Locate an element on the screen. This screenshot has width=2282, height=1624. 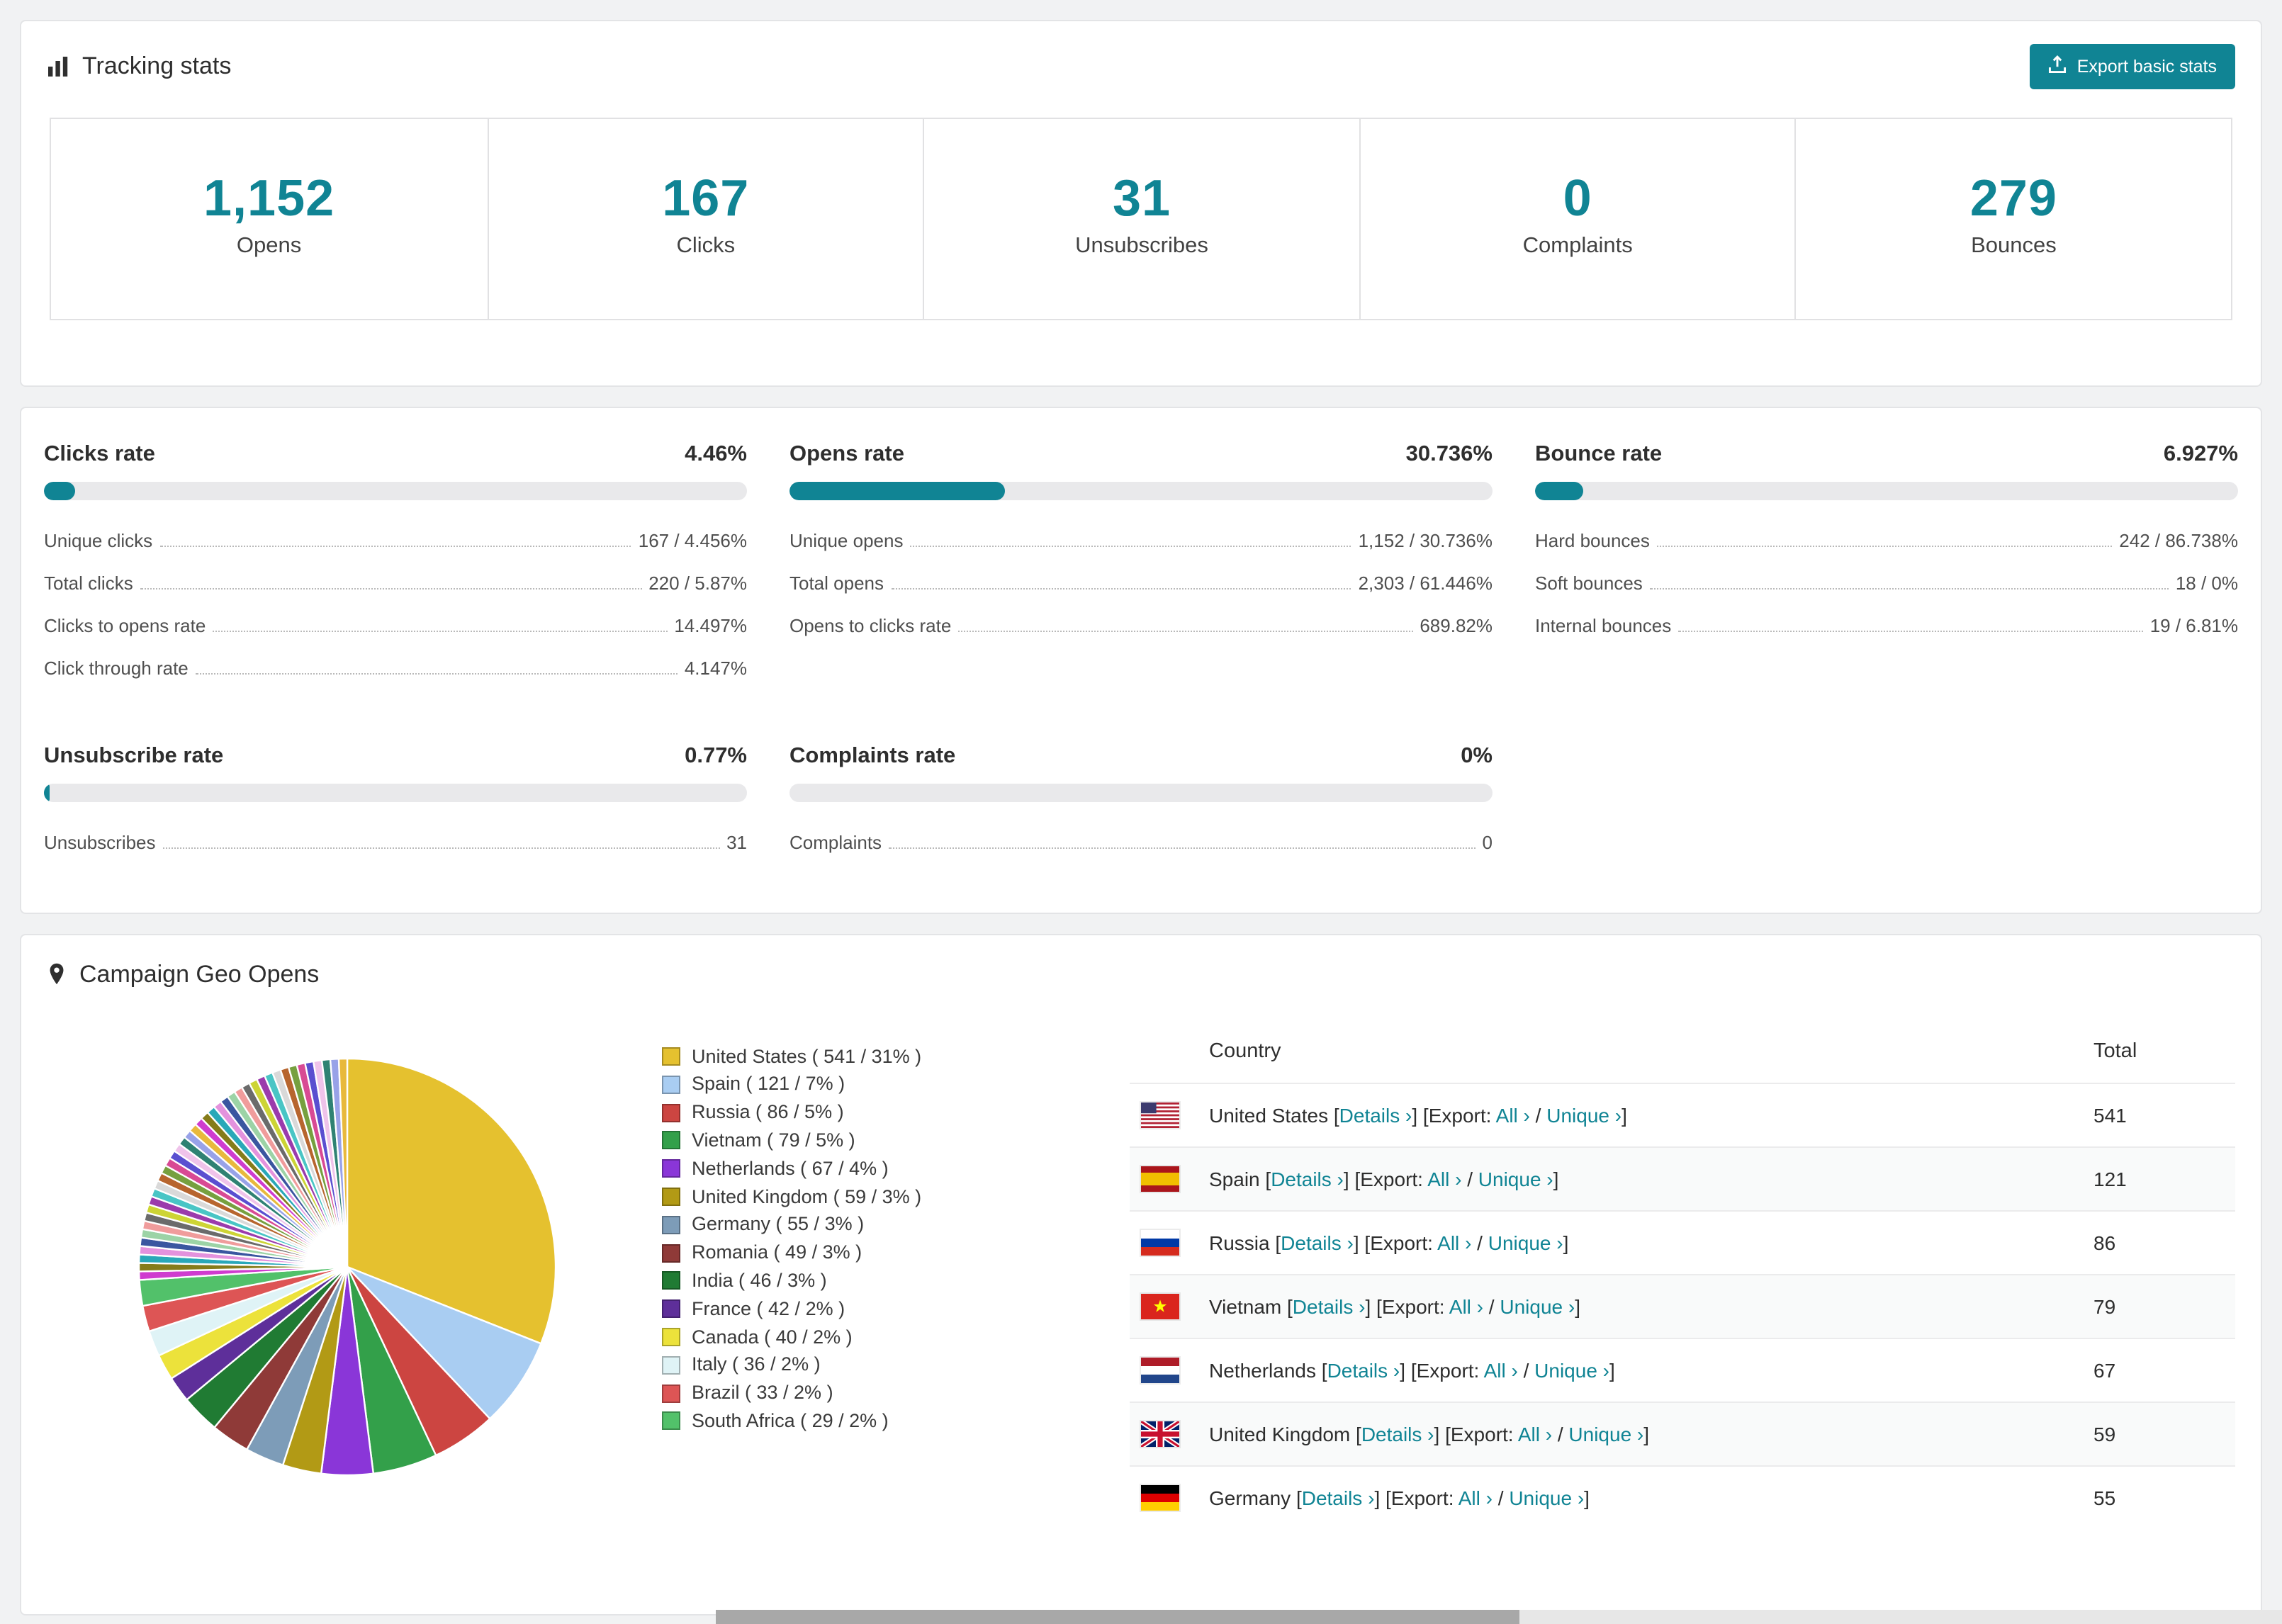
metric-value: 19 / 6.81% is located at coordinates (2194, 626).